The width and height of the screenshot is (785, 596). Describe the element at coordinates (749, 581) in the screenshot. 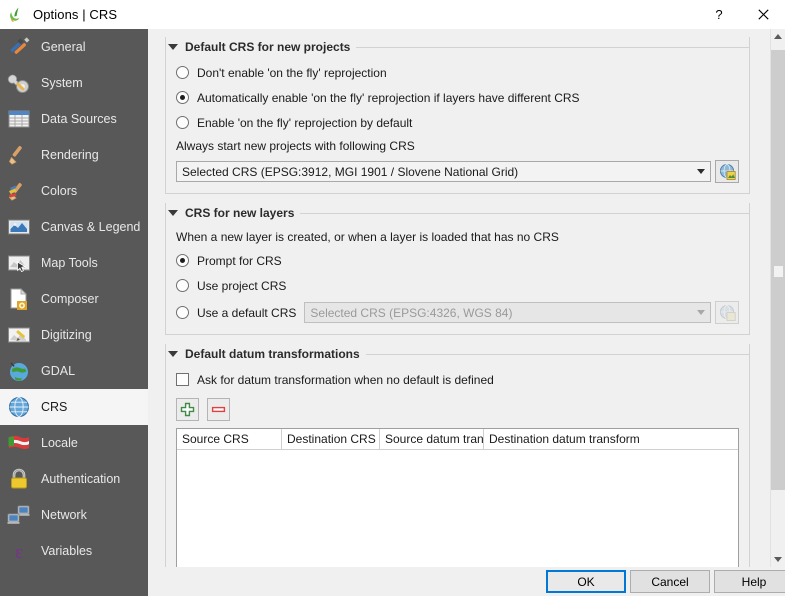

I see `help-button: Help` at that location.